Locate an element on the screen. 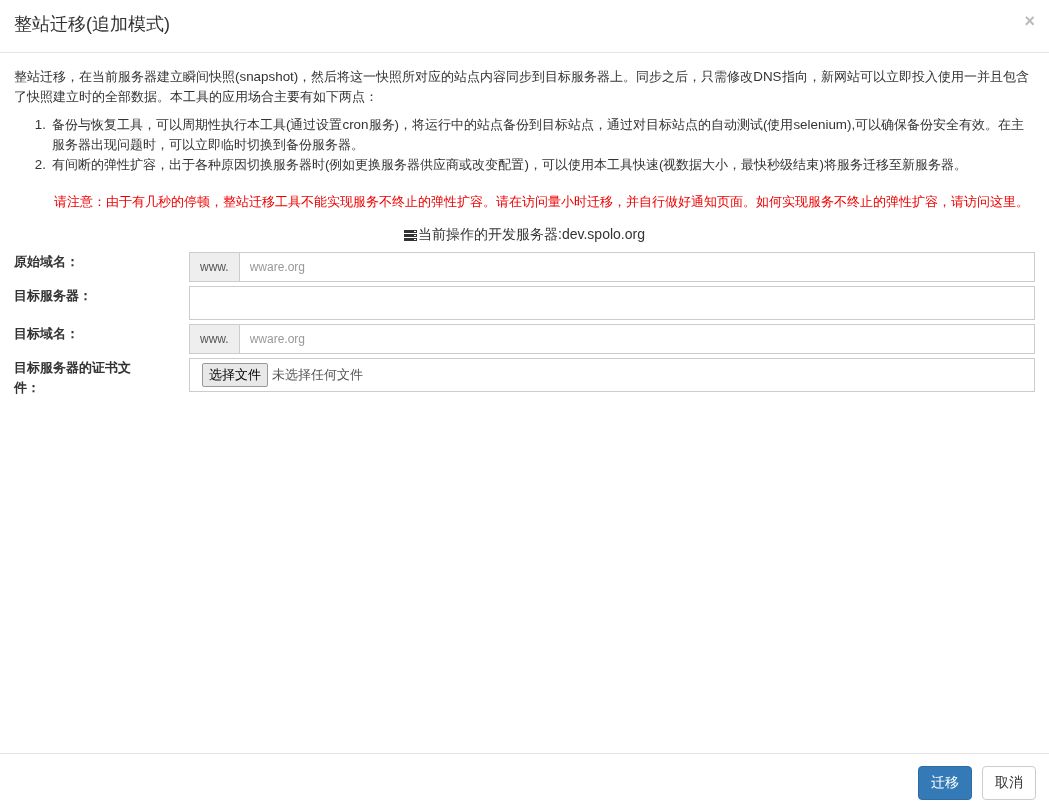 This screenshot has width=1049, height=811. list-item-text: 备份与恢复工具，可以周期性执行本工具(通过设置cron服务)，将运行中的站点备份到目标站点，通过对目标站点的自动测试(使用selenium),可以确保备份安全有效。在主服务器出现问题时，可以立即临时切换到备份服务器。 is located at coordinates (539, 135).